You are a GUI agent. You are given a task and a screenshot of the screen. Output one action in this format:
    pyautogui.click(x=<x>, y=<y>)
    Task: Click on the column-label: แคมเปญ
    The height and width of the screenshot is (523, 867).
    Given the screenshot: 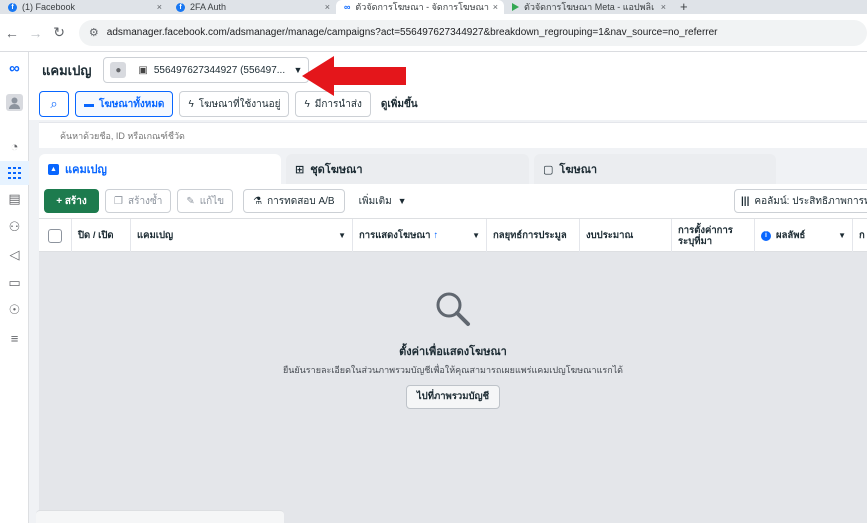 What is the action you would take?
    pyautogui.click(x=155, y=235)
    